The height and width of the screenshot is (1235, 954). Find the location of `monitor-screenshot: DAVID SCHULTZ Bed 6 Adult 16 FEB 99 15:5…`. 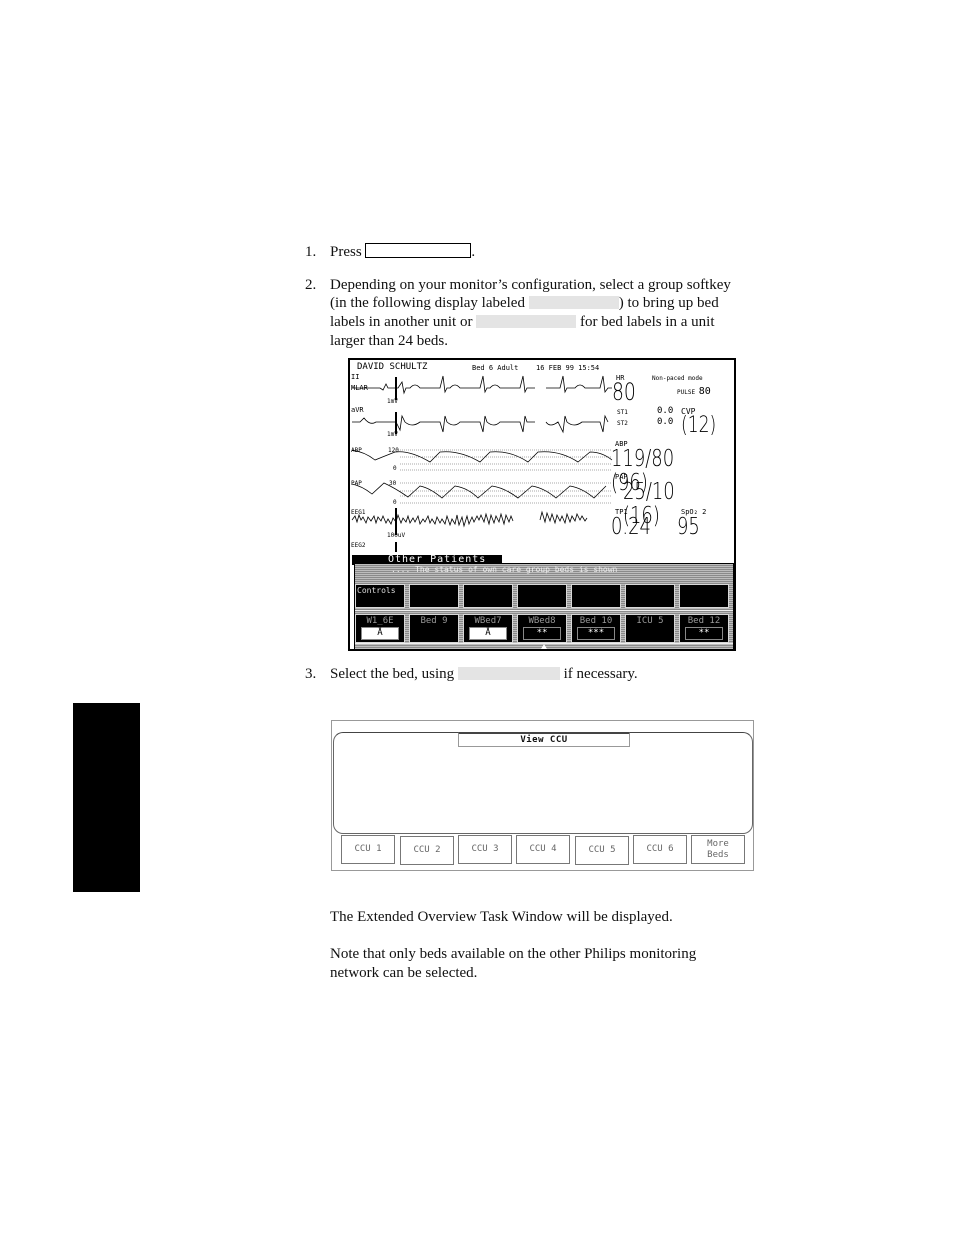

monitor-screenshot: DAVID SCHULTZ Bed 6 Adult 16 FEB 99 15:5… is located at coordinates (542, 504).